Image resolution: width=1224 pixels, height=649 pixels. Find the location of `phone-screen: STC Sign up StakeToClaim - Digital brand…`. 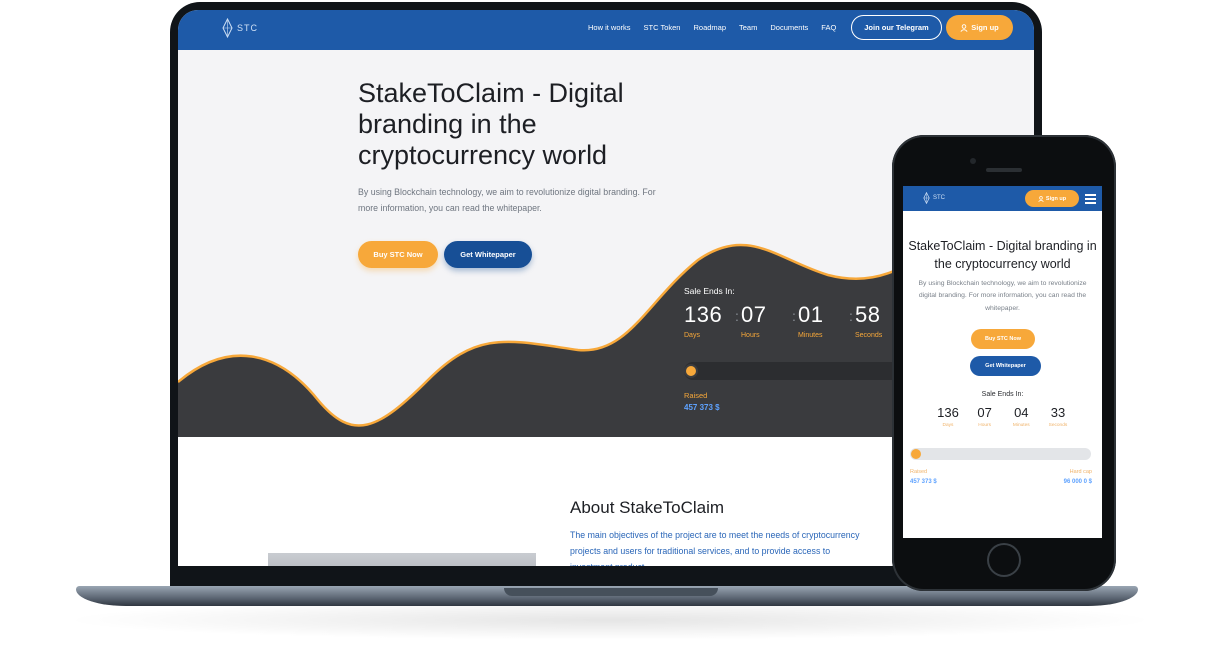

phone-screen: STC Sign up StakeToClaim - Digital brand… is located at coordinates (1002, 362).